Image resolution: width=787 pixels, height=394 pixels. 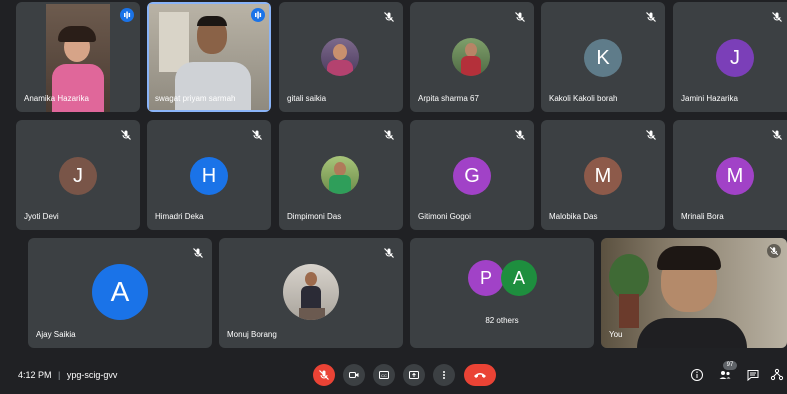 I want to click on bottom-control-bar: 4:12 PM | ypg-scig-gvv CC 97, so click(x=393, y=374).